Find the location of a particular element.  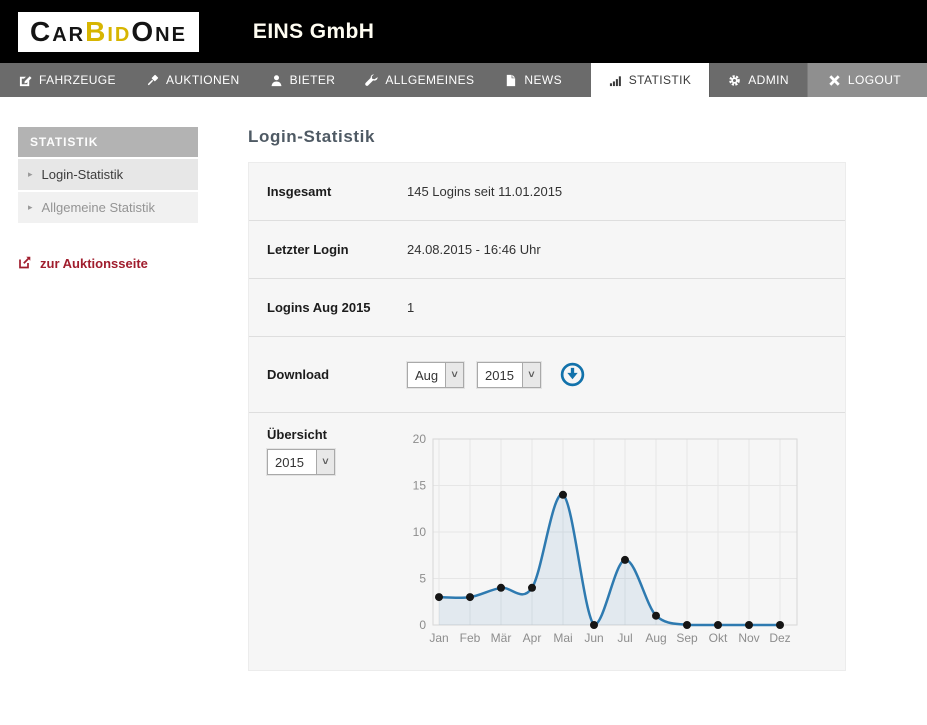

svg-text: Mär is located at coordinates (501, 638).